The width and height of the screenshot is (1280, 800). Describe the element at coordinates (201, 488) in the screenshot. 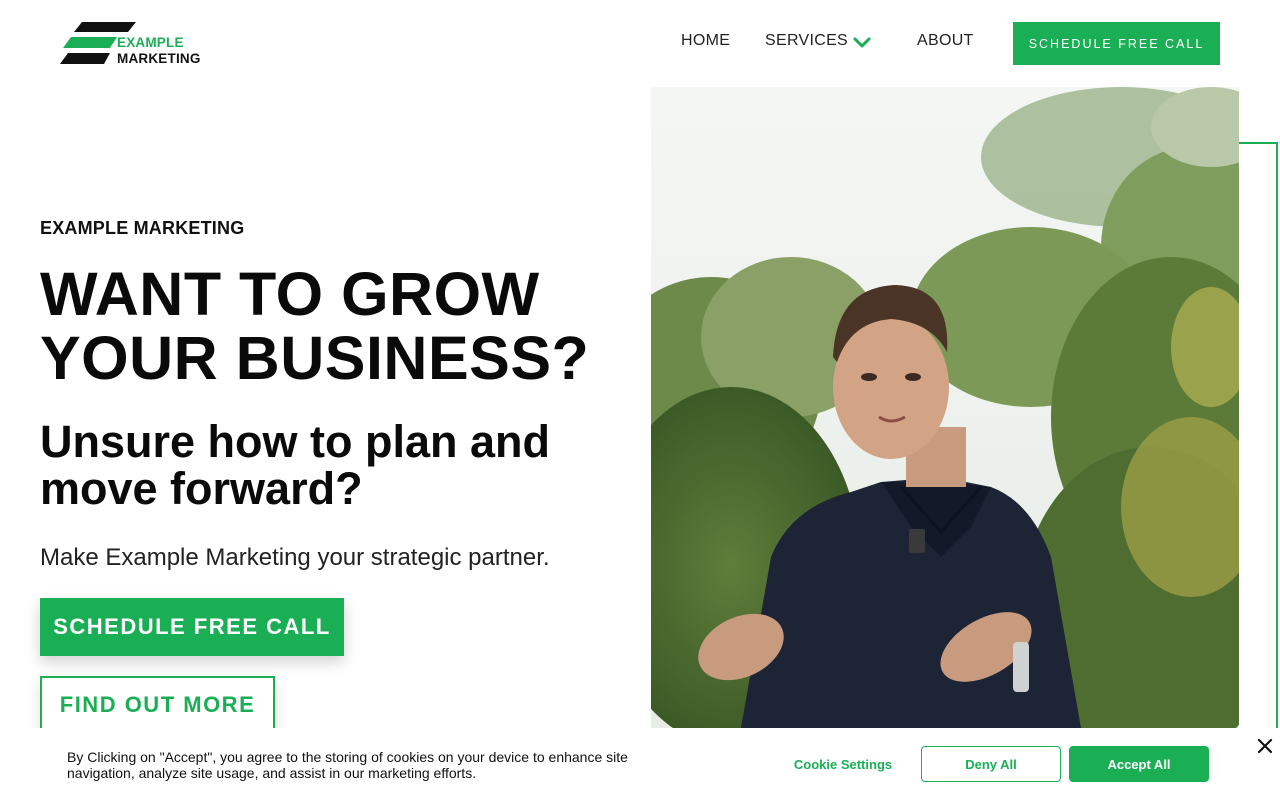

I see `hero-subhead-line-2: move forward?` at that location.